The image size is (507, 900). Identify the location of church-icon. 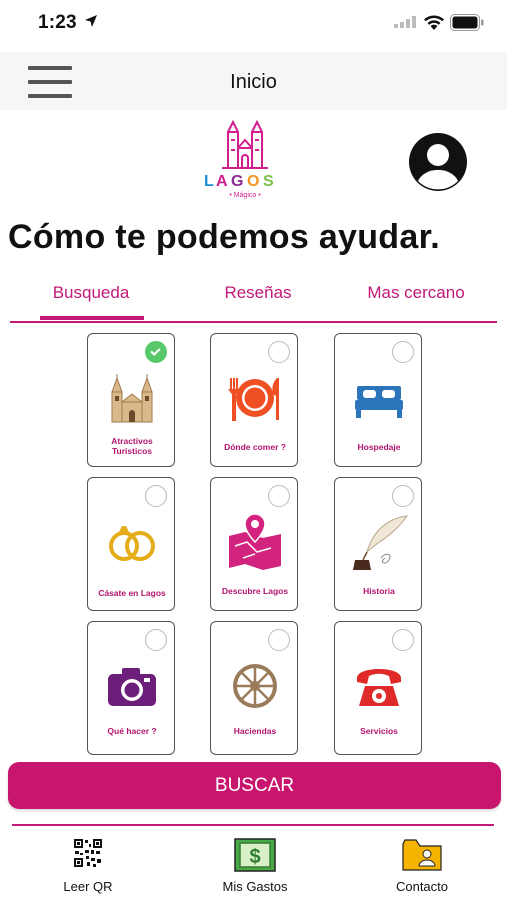
(132, 398).